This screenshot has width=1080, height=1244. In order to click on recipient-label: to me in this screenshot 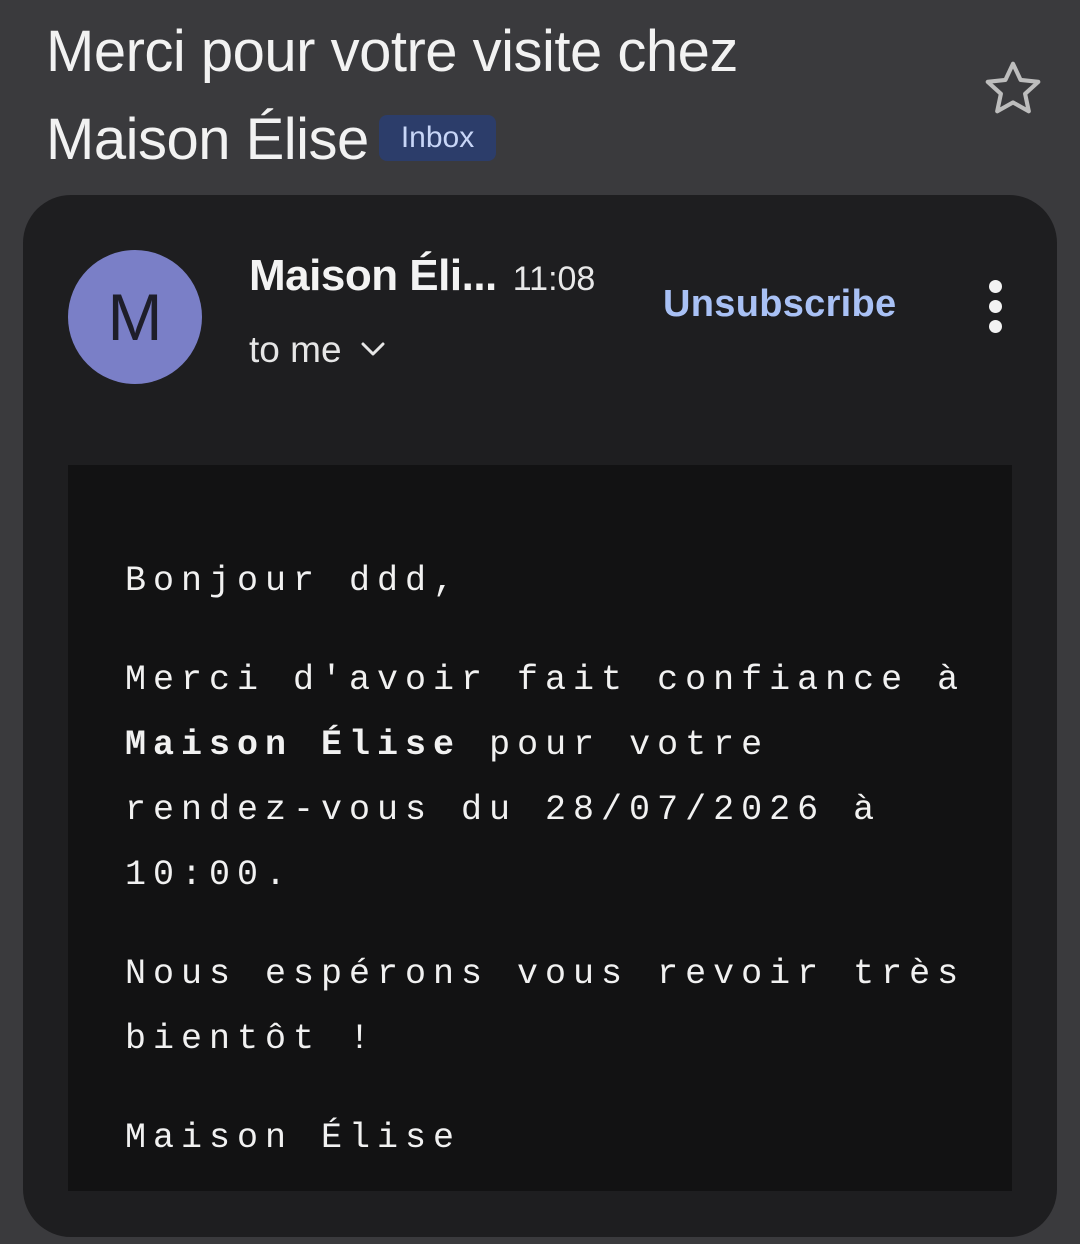, I will do `click(295, 349)`.